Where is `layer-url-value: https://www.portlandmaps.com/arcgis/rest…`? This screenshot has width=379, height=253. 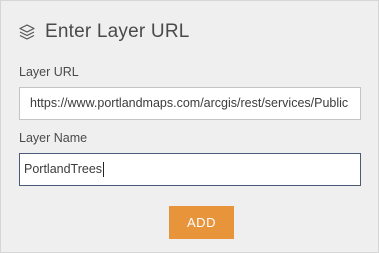 layer-url-value: https://www.portlandmaps.com/arcgis/rest… is located at coordinates (189, 103).